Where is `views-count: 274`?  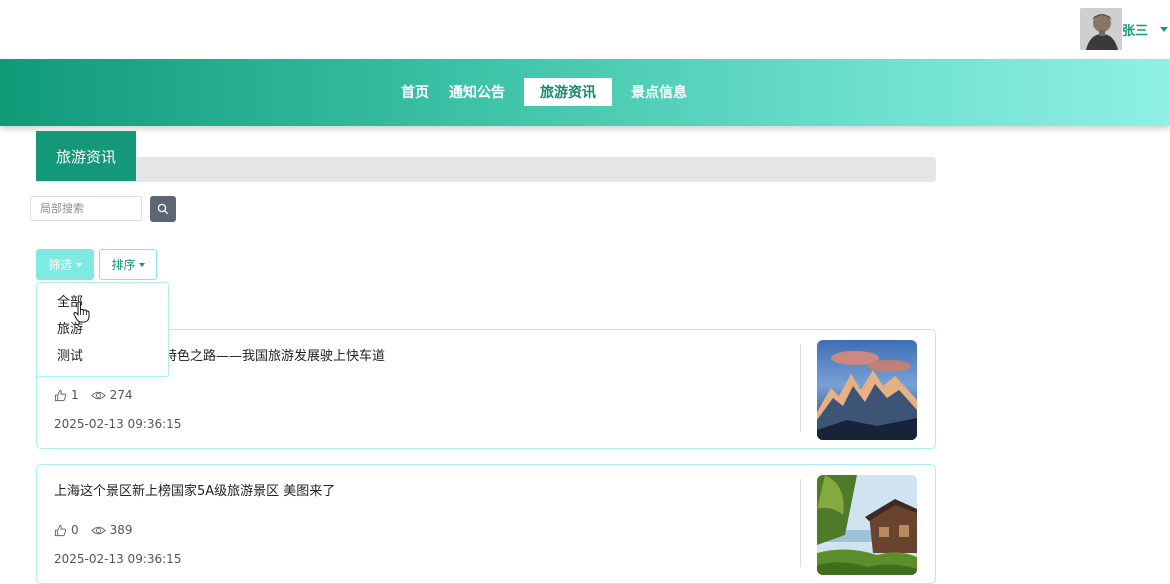
views-count: 274 is located at coordinates (121, 395).